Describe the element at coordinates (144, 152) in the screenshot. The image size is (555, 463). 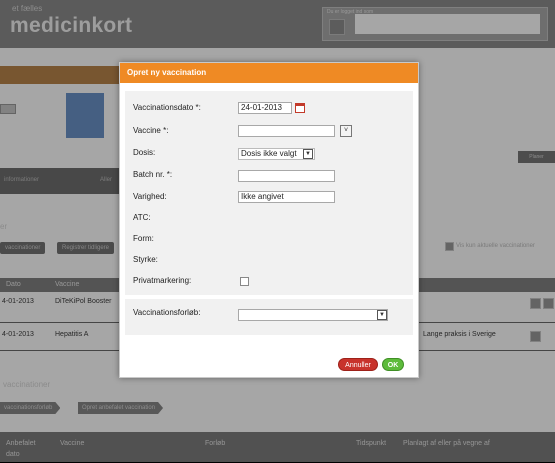
I see `dose-label: Dosis:` at that location.